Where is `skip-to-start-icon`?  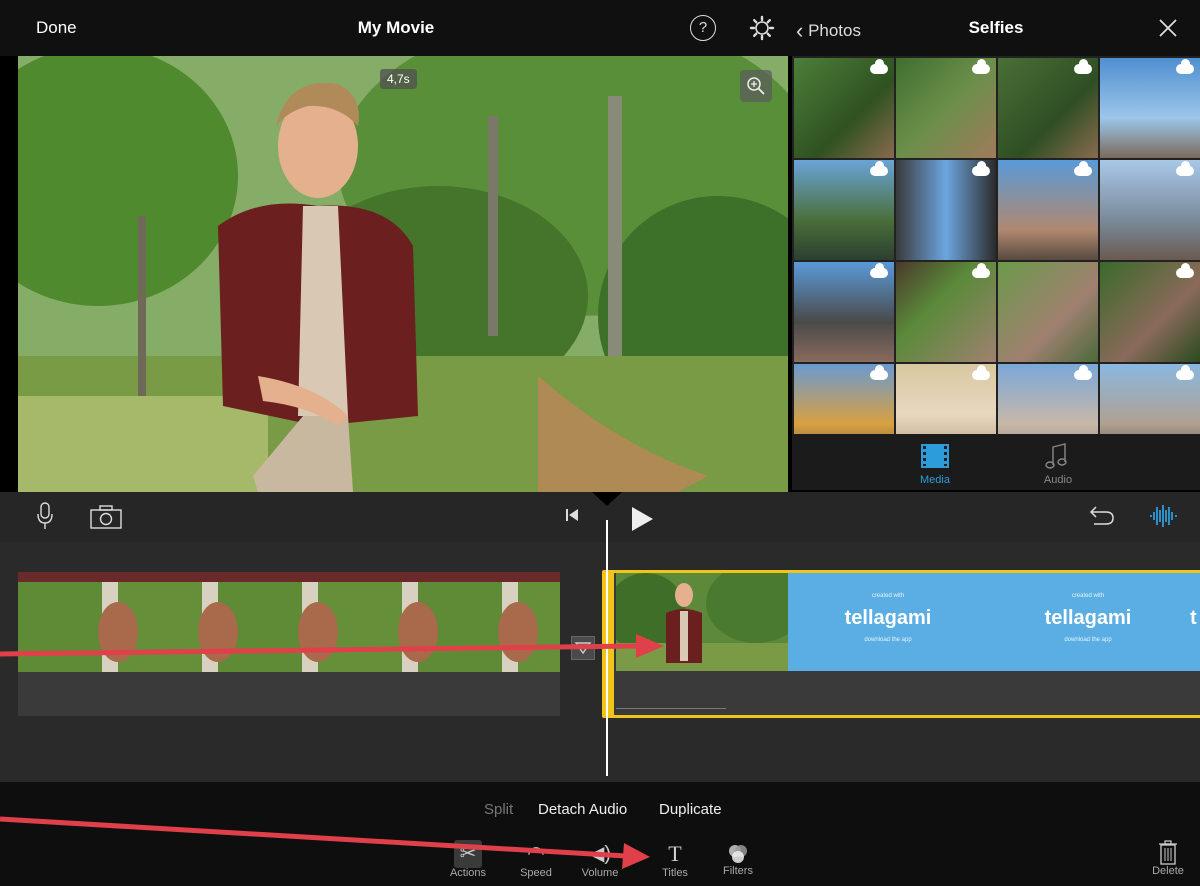
skip-to-start-icon is located at coordinates (572, 515).